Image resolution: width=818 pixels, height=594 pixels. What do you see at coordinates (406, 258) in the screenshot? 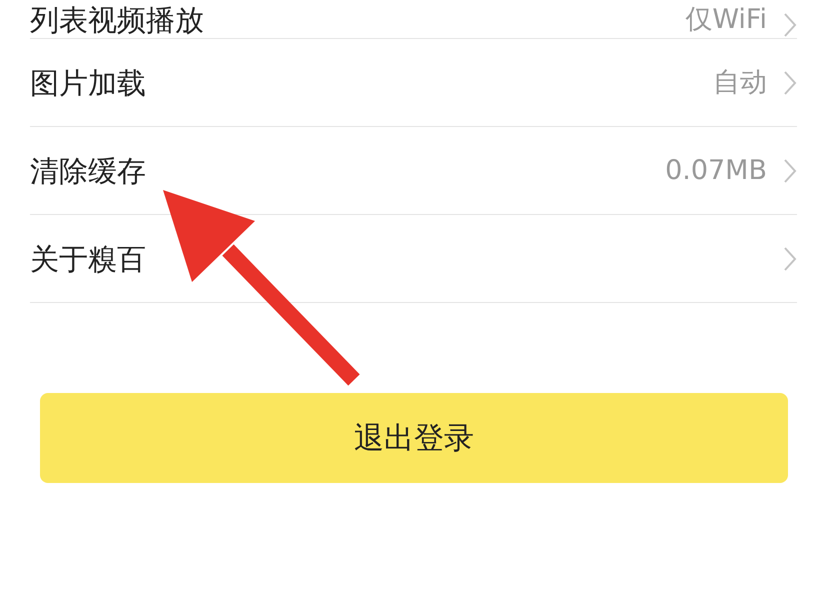
I see `setting-label: 关于糗百` at bounding box center [406, 258].